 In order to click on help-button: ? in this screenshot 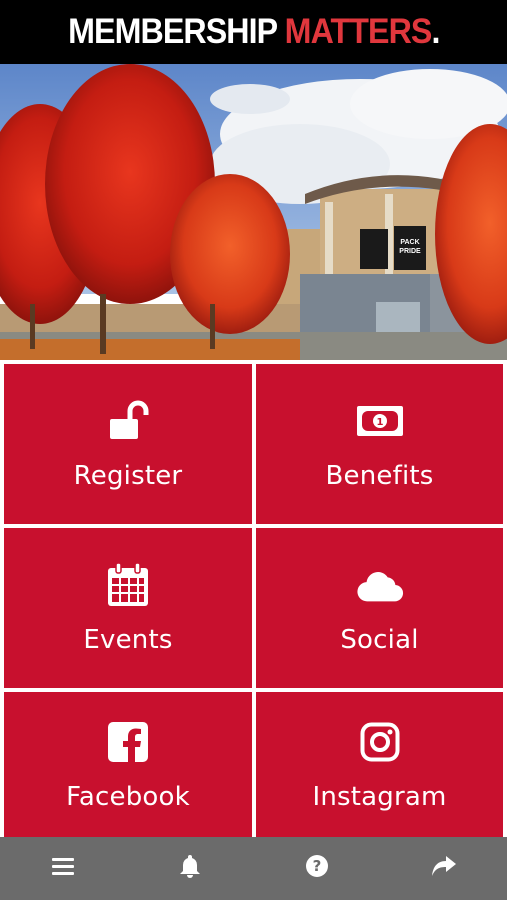, I will do `click(317, 868)`.